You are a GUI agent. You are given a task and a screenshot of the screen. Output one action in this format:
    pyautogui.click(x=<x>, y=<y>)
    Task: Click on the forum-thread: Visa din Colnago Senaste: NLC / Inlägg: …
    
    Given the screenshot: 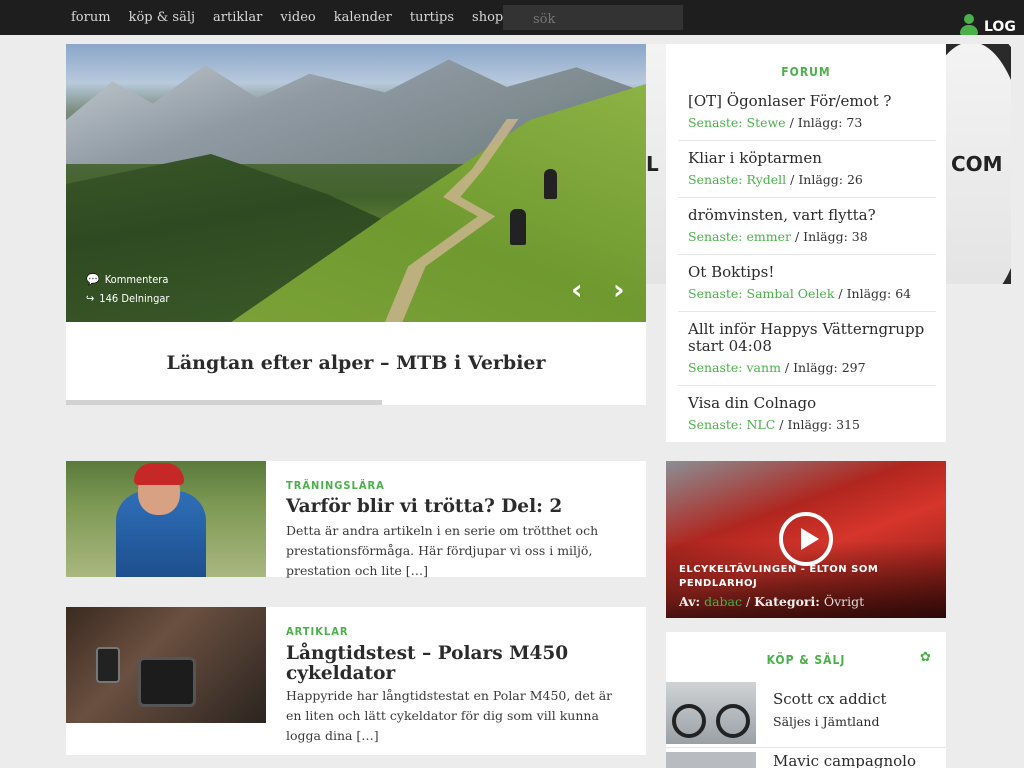 What is the action you would take?
    pyautogui.click(x=807, y=417)
    